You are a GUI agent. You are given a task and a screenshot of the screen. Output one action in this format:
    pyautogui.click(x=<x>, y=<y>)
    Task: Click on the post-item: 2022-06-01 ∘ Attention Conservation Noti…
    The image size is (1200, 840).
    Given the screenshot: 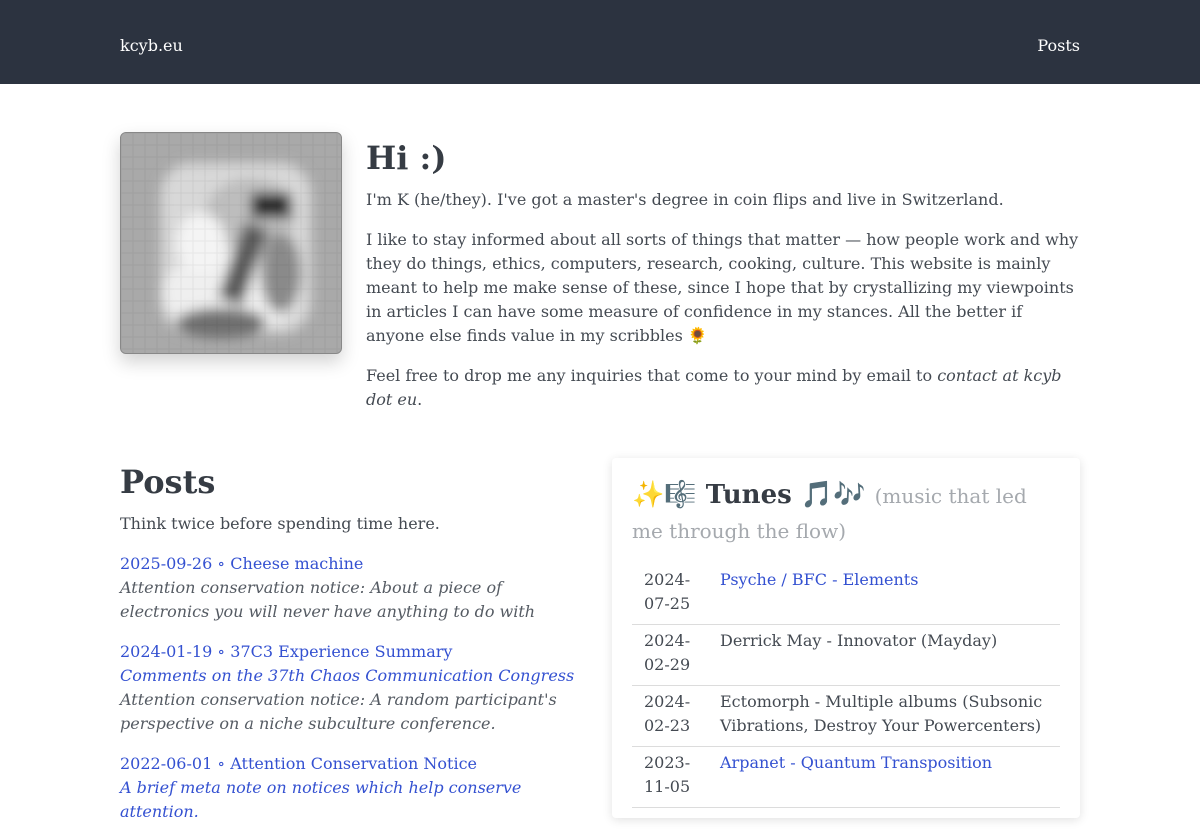 What is the action you would take?
    pyautogui.click(x=355, y=788)
    